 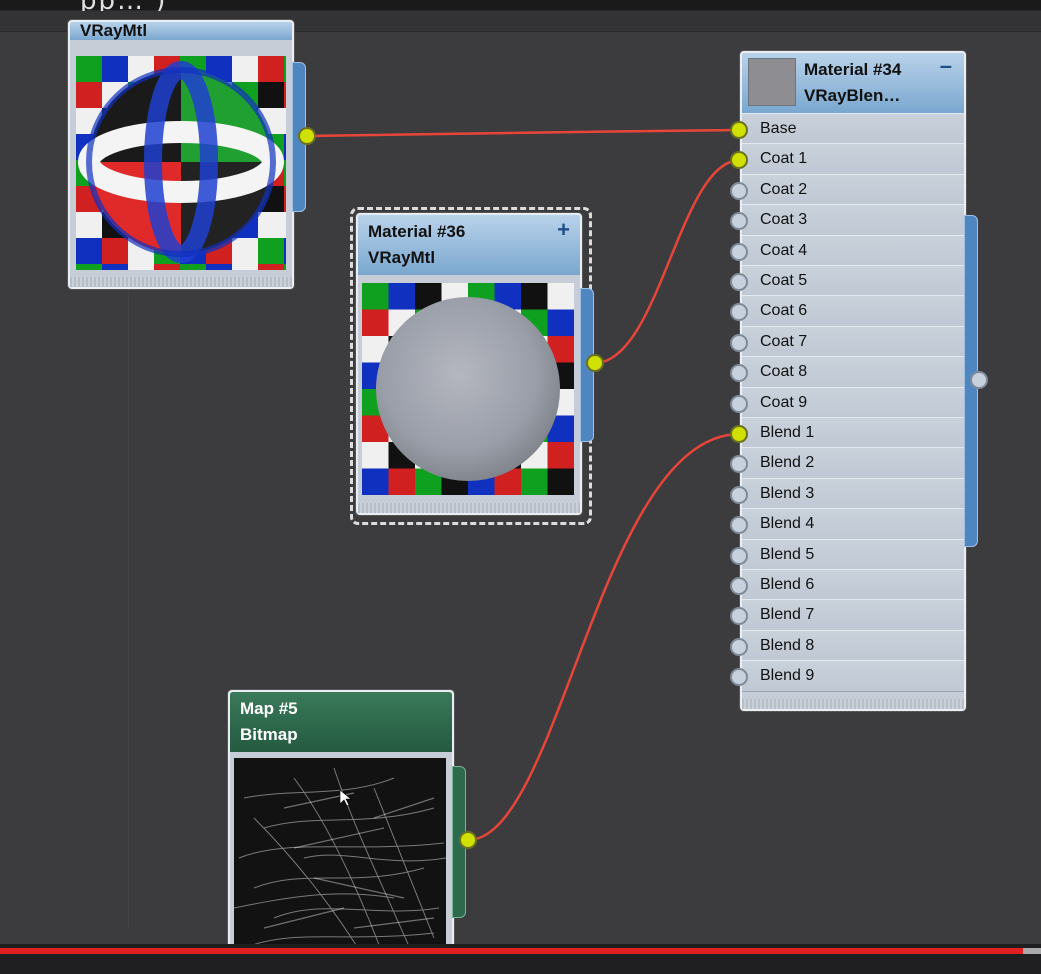 What do you see at coordinates (853, 69) in the screenshot?
I see `node-title: Material #34` at bounding box center [853, 69].